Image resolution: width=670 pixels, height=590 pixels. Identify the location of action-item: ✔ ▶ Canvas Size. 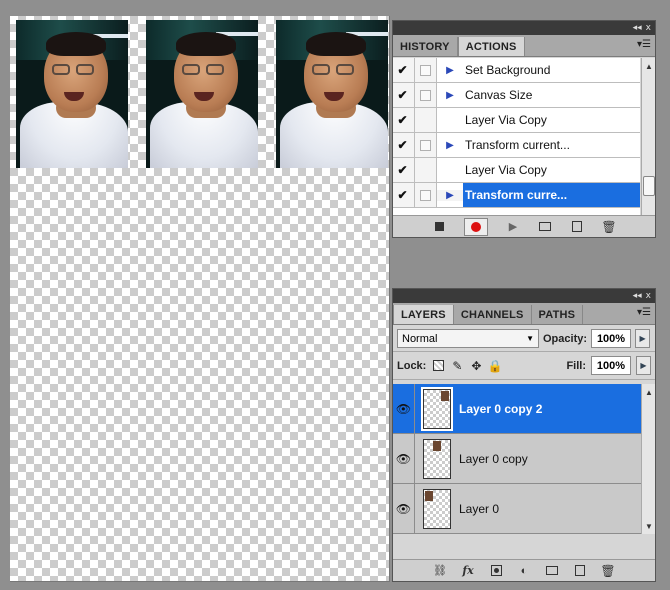
(516, 95).